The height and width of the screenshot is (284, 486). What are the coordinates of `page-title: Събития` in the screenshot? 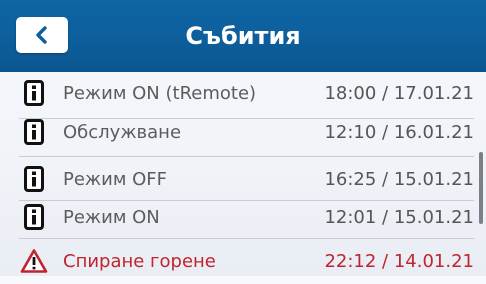 It's located at (243, 36).